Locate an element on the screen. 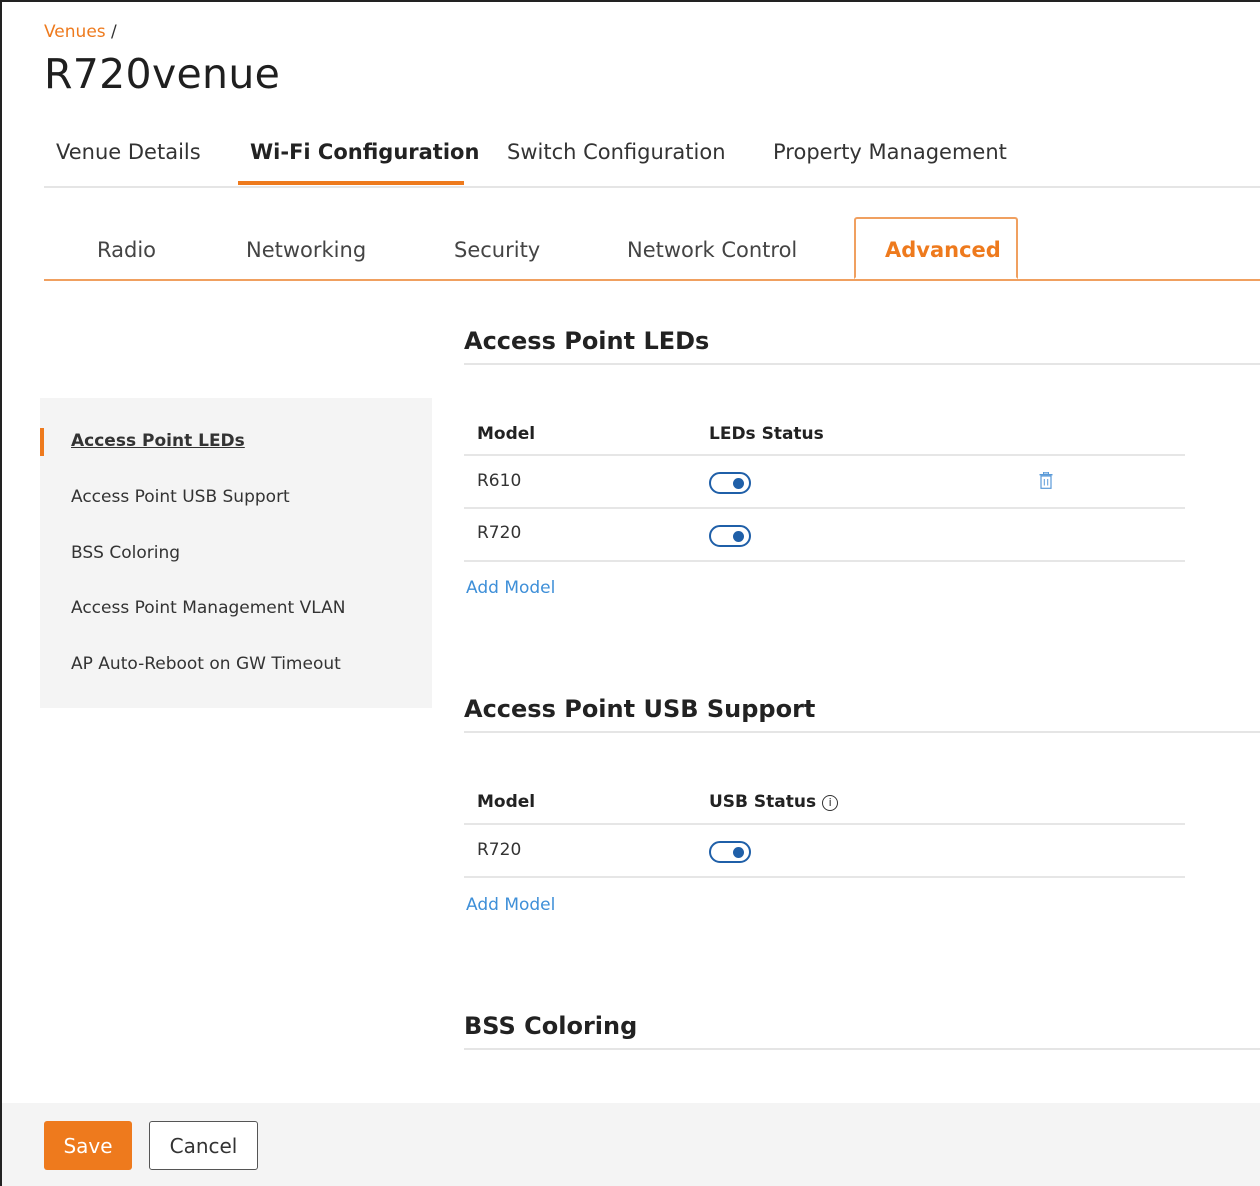 Image resolution: width=1260 pixels, height=1186 pixels. leds-row-model: R610 is located at coordinates (499, 481).